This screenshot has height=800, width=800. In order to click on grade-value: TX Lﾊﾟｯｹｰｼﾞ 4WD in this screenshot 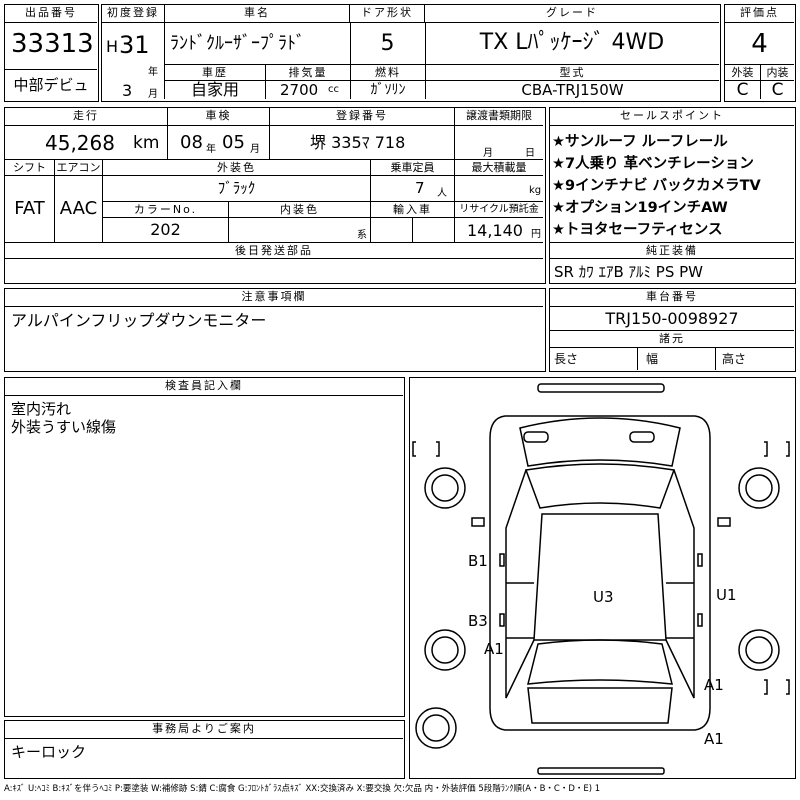, I will do `click(572, 42)`.